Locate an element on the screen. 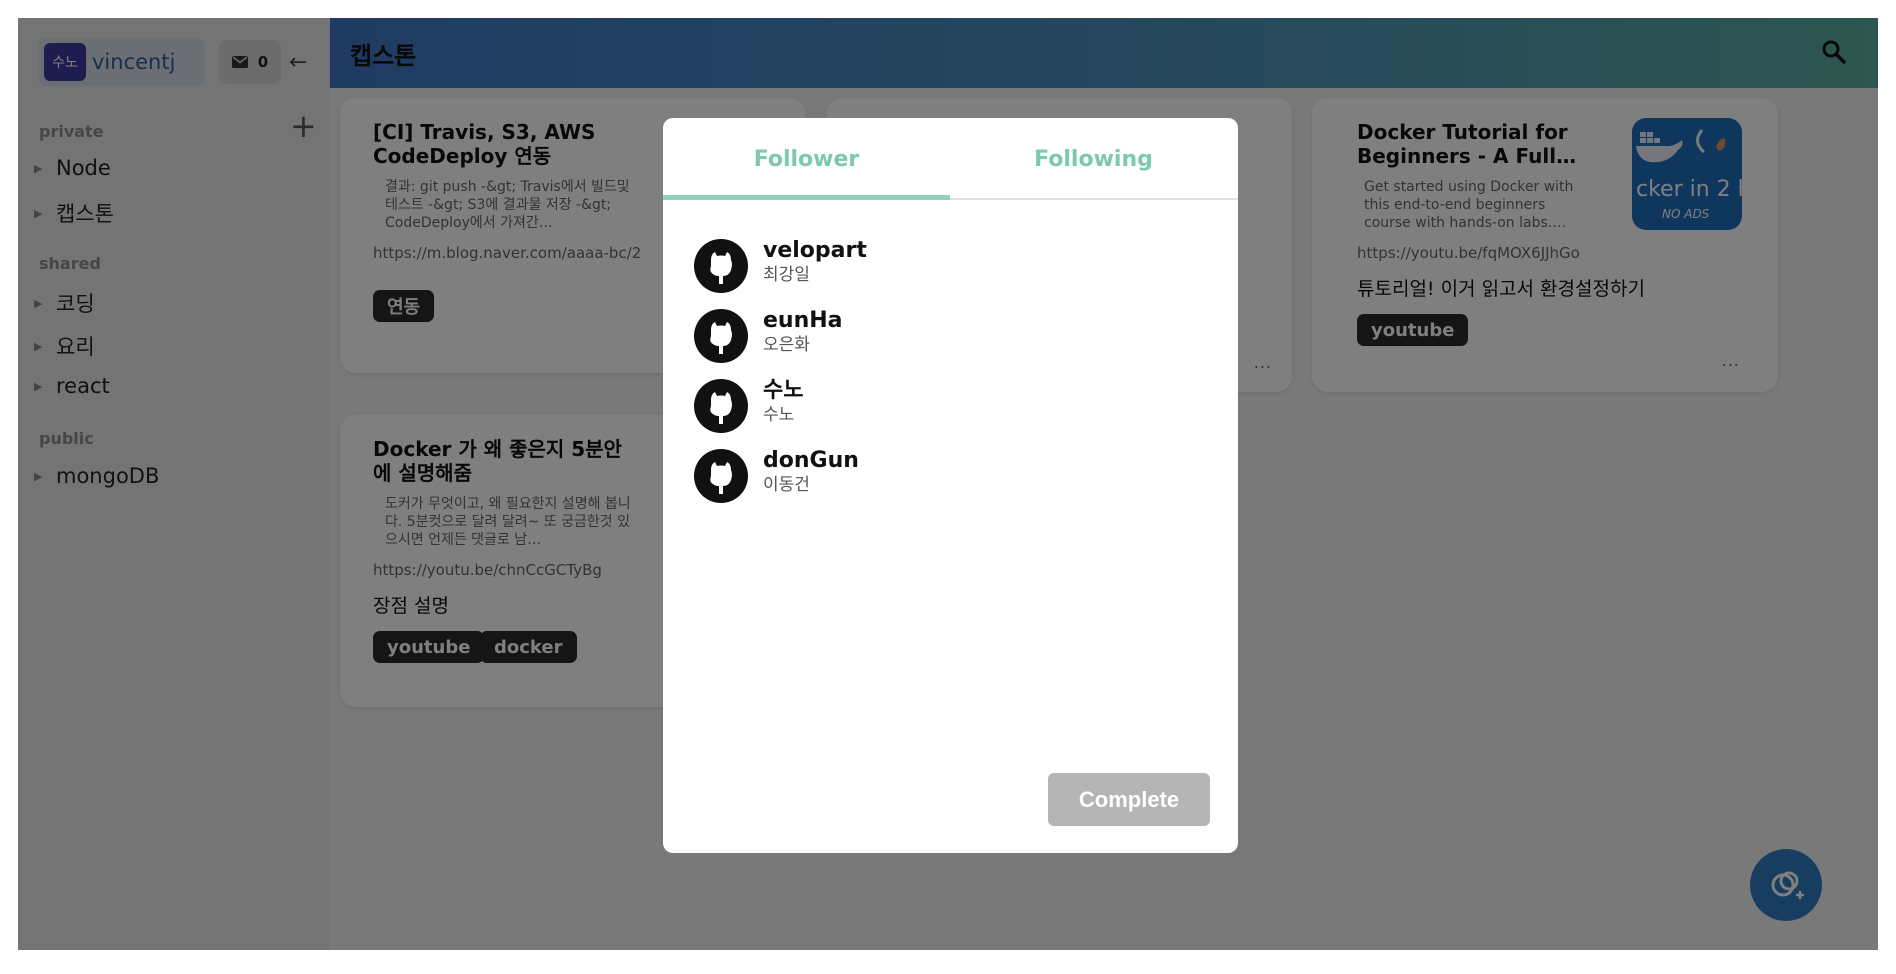 This screenshot has height=974, width=1896. active-tab-indicator is located at coordinates (806, 197).